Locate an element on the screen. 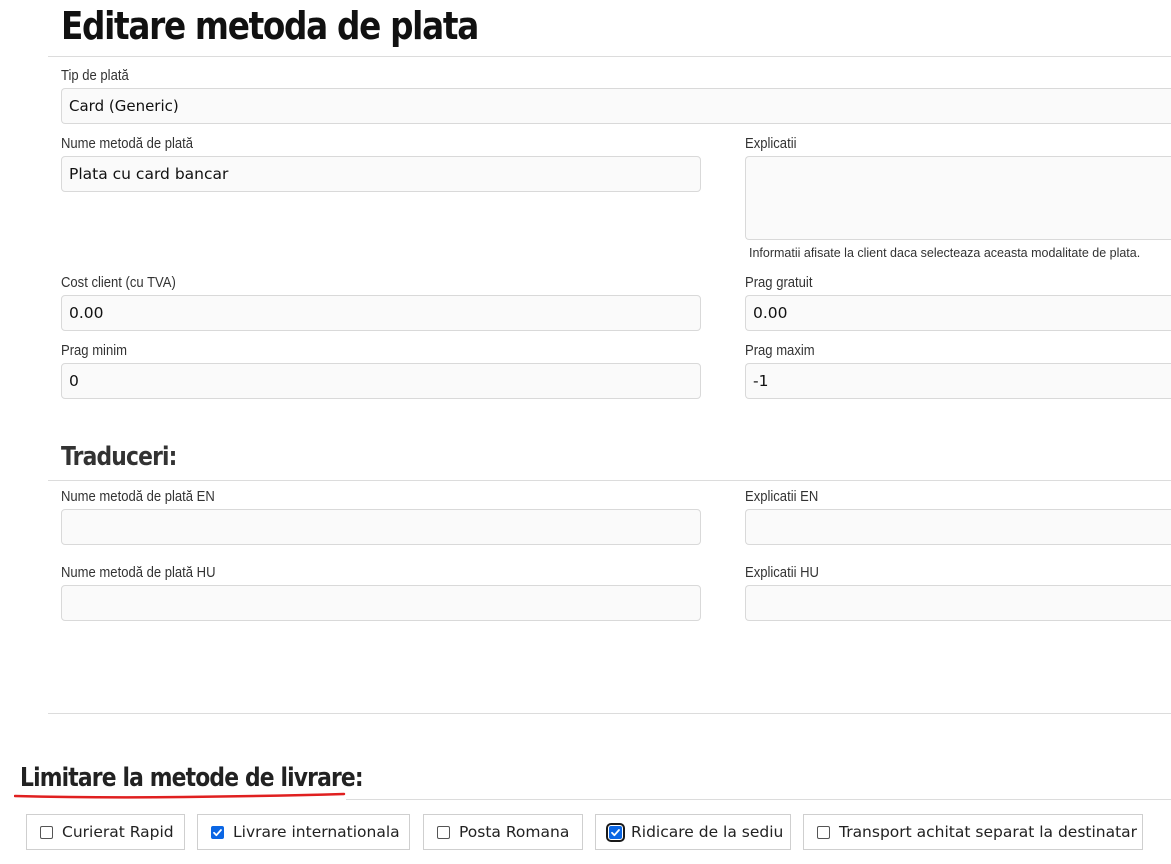  method-name-label: Nume metodă de plată is located at coordinates (127, 144).